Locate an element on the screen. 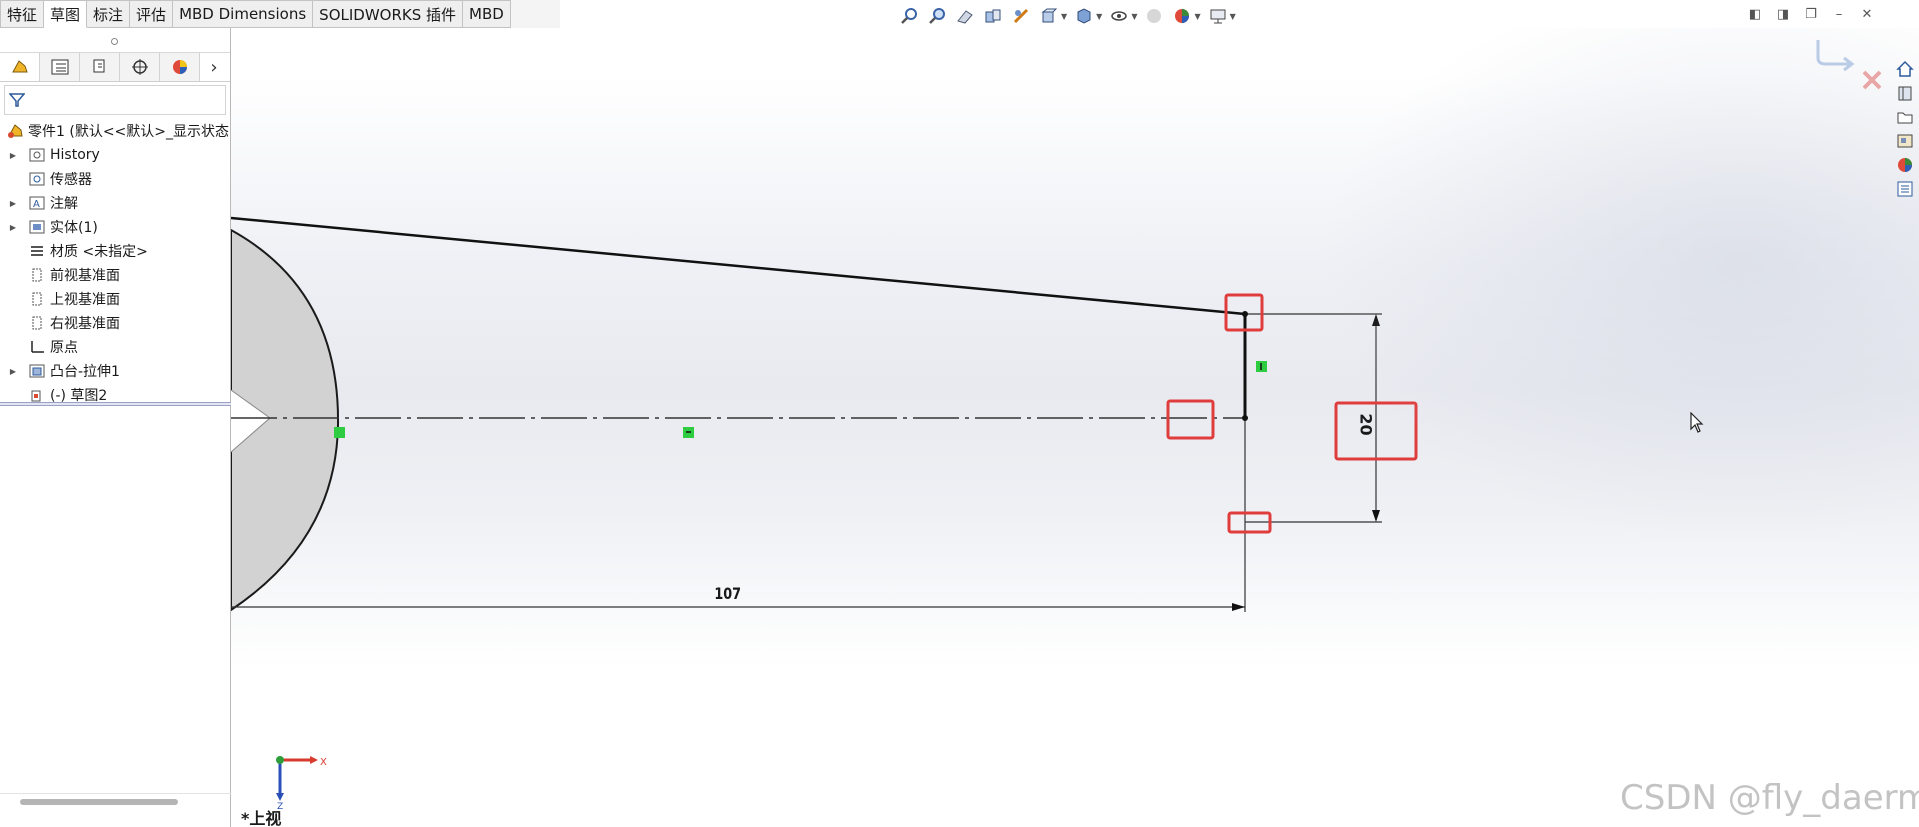  sensor-icon is located at coordinates (37, 179).